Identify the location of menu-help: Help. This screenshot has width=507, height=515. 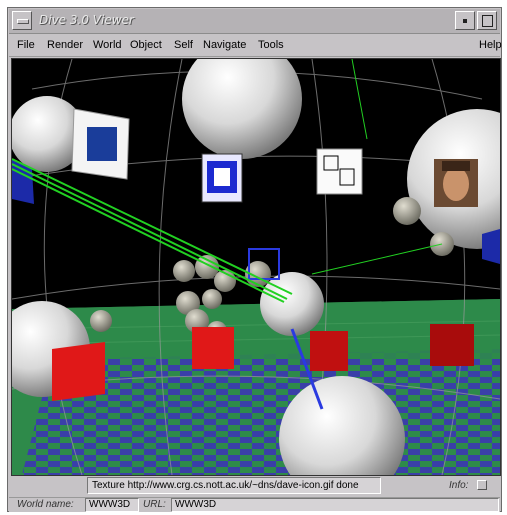
(490, 45).